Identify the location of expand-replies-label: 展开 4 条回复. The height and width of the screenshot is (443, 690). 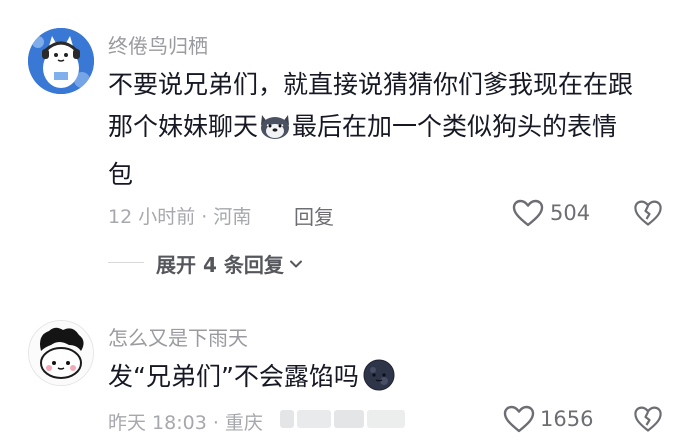
(220, 265).